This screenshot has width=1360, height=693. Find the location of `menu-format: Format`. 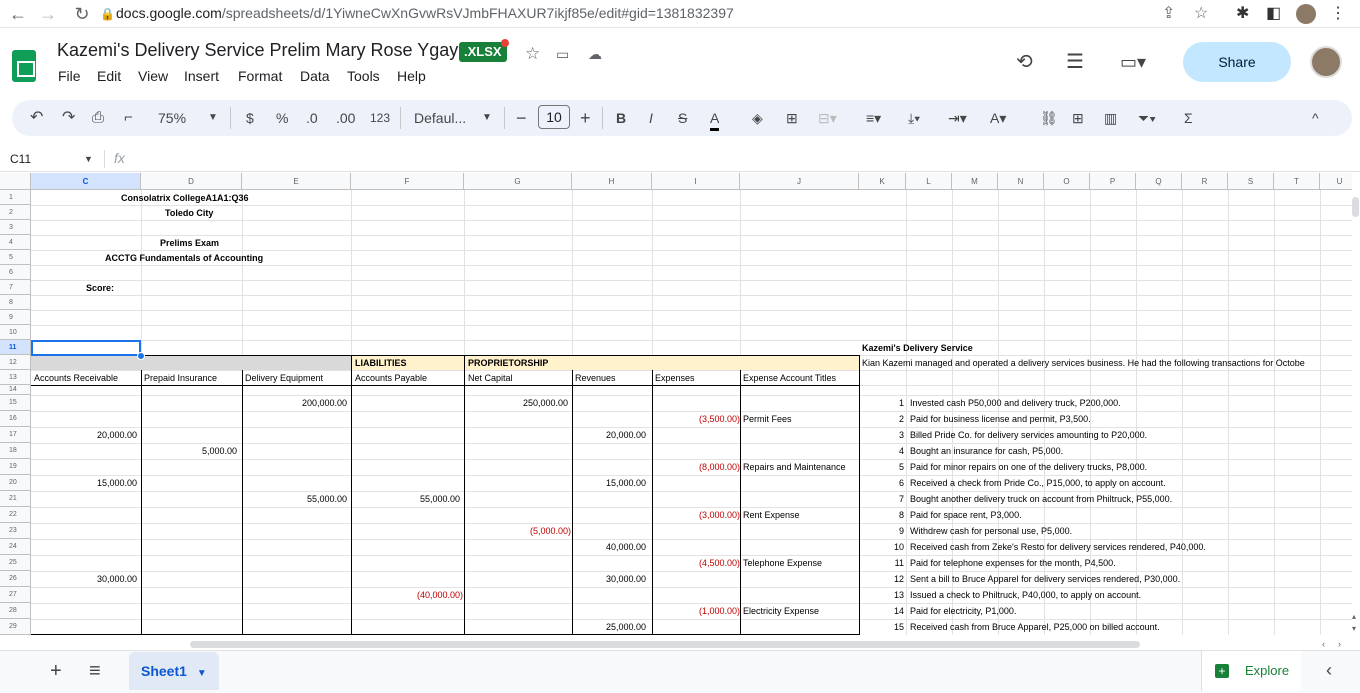

menu-format: Format is located at coordinates (260, 76).